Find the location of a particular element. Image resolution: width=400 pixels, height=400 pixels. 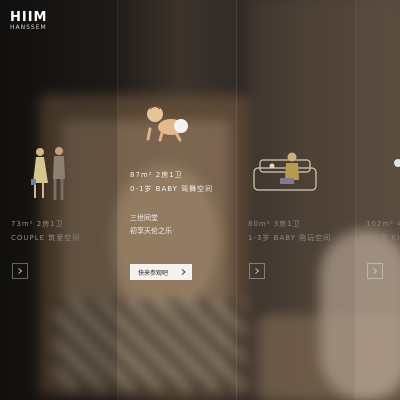

elderly-on-sofa-illustration is located at coordinates (285, 171).